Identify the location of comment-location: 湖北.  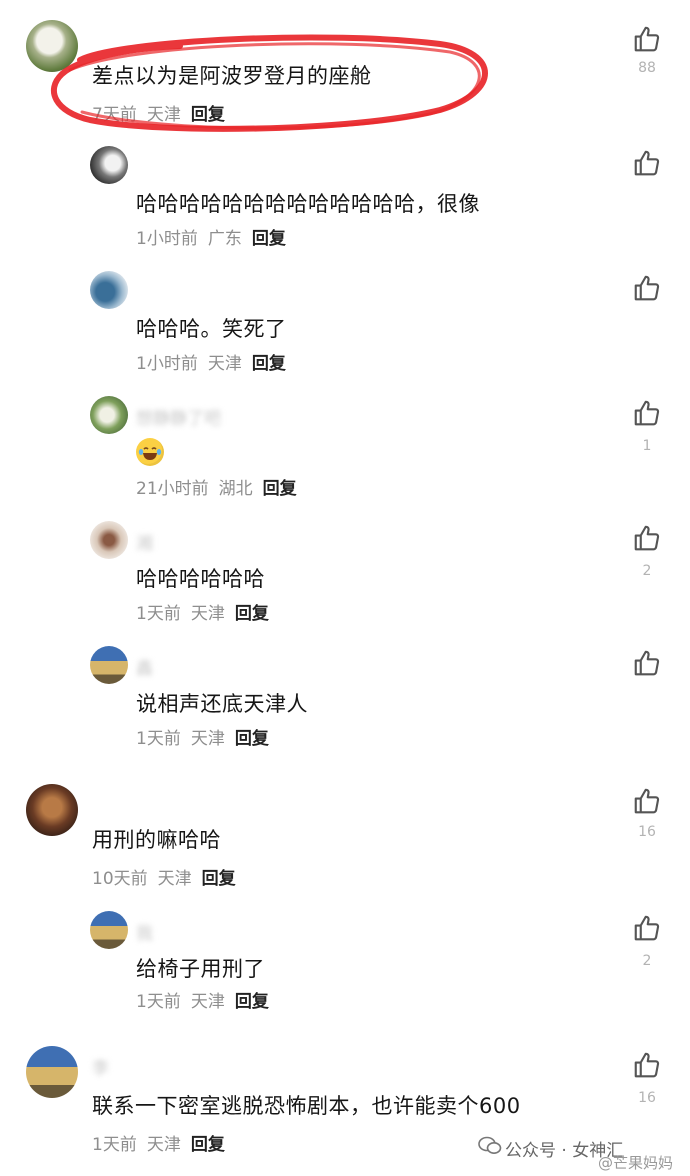
(235, 489).